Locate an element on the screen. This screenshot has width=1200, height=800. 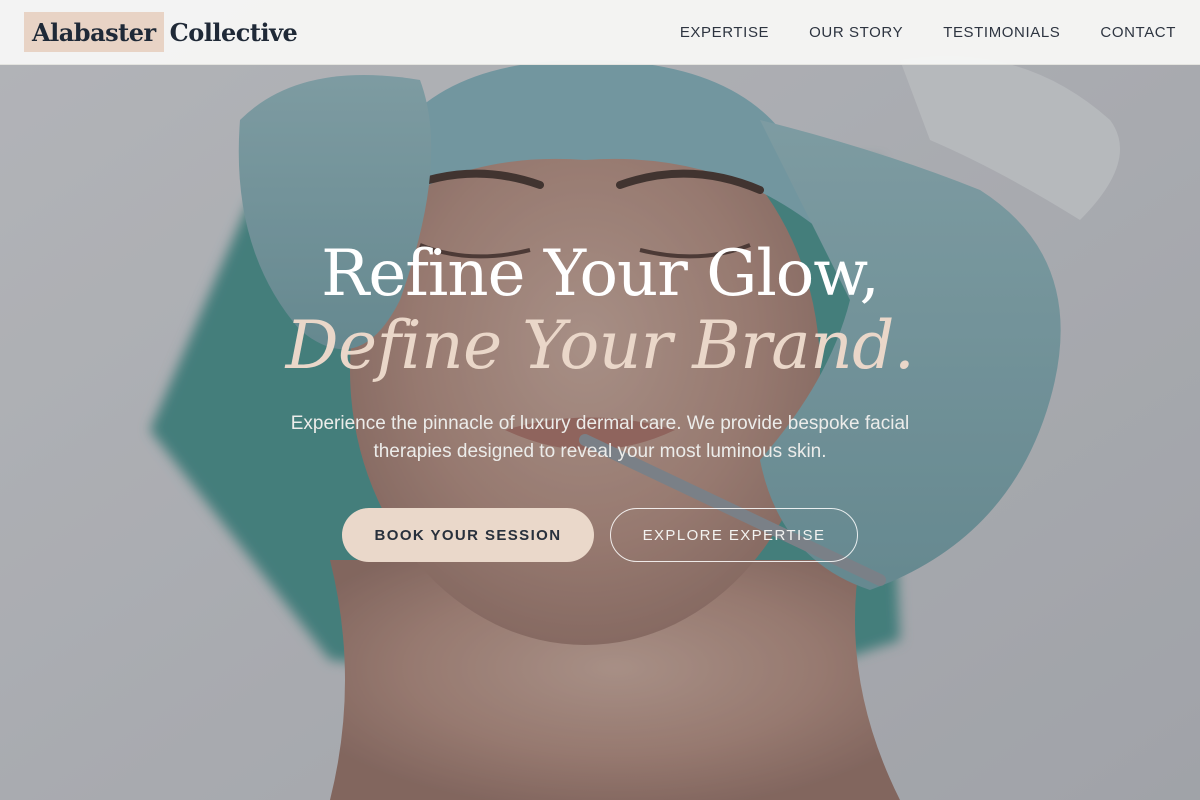
headline-line-1: Refine Your Glow, is located at coordinates (600, 274).